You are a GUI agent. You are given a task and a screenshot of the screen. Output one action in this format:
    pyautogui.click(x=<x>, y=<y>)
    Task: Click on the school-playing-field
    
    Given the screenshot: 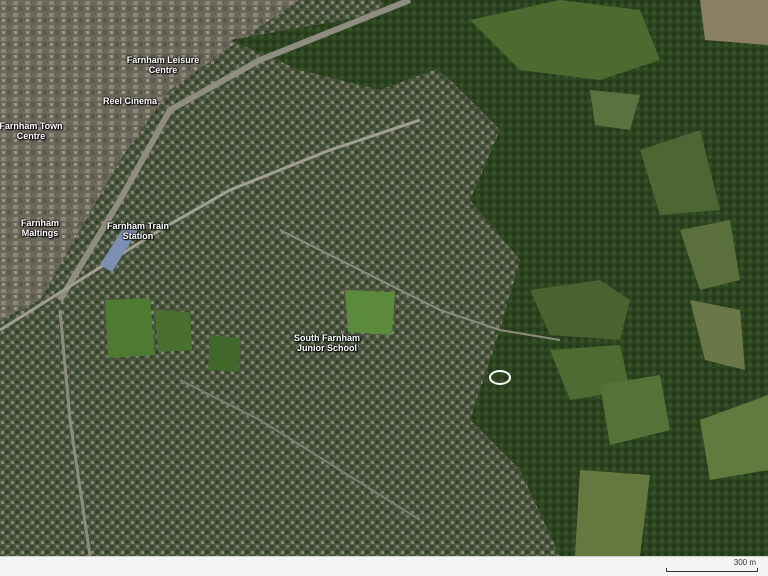 What is the action you would take?
    pyautogui.click(x=370, y=312)
    